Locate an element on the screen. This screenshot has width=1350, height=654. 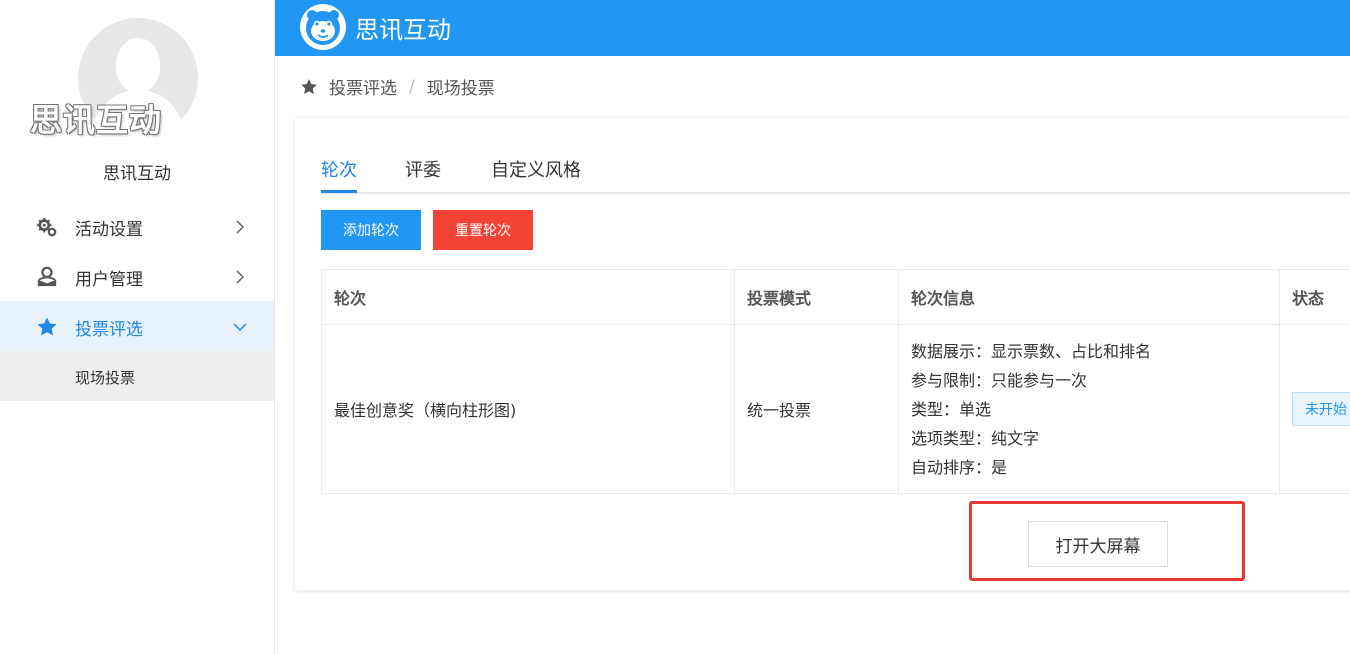
avatar-watermark-text: 思讯互动 is located at coordinates (96, 120).